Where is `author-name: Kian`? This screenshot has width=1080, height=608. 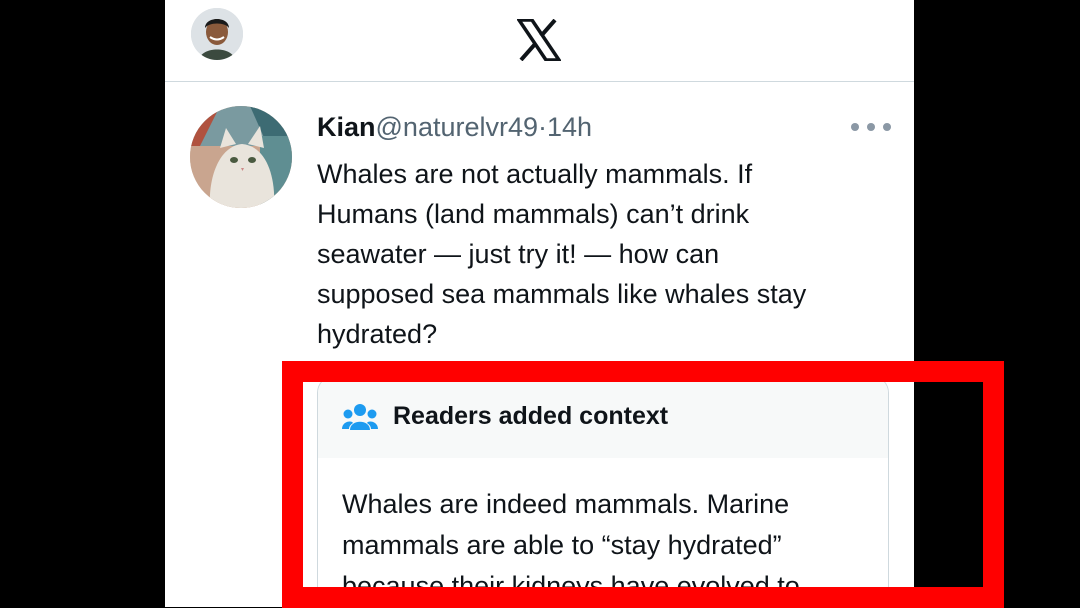
author-name: Kian is located at coordinates (346, 127).